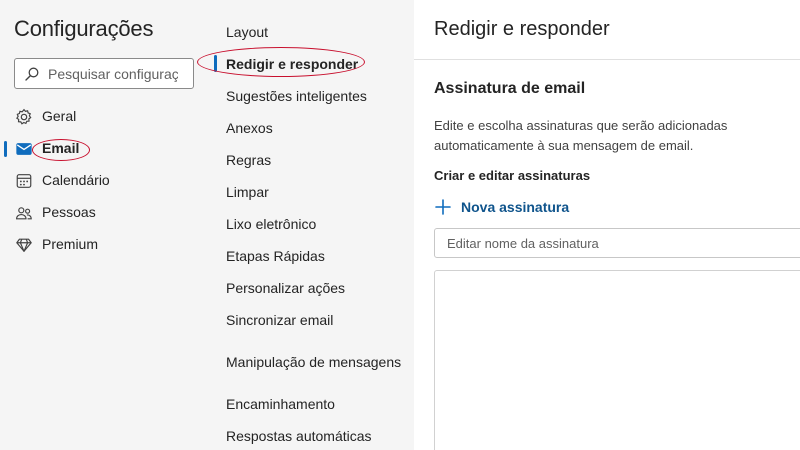 Image resolution: width=800 pixels, height=450 pixels. What do you see at coordinates (522, 29) in the screenshot?
I see `page-title: Redigir e responder` at bounding box center [522, 29].